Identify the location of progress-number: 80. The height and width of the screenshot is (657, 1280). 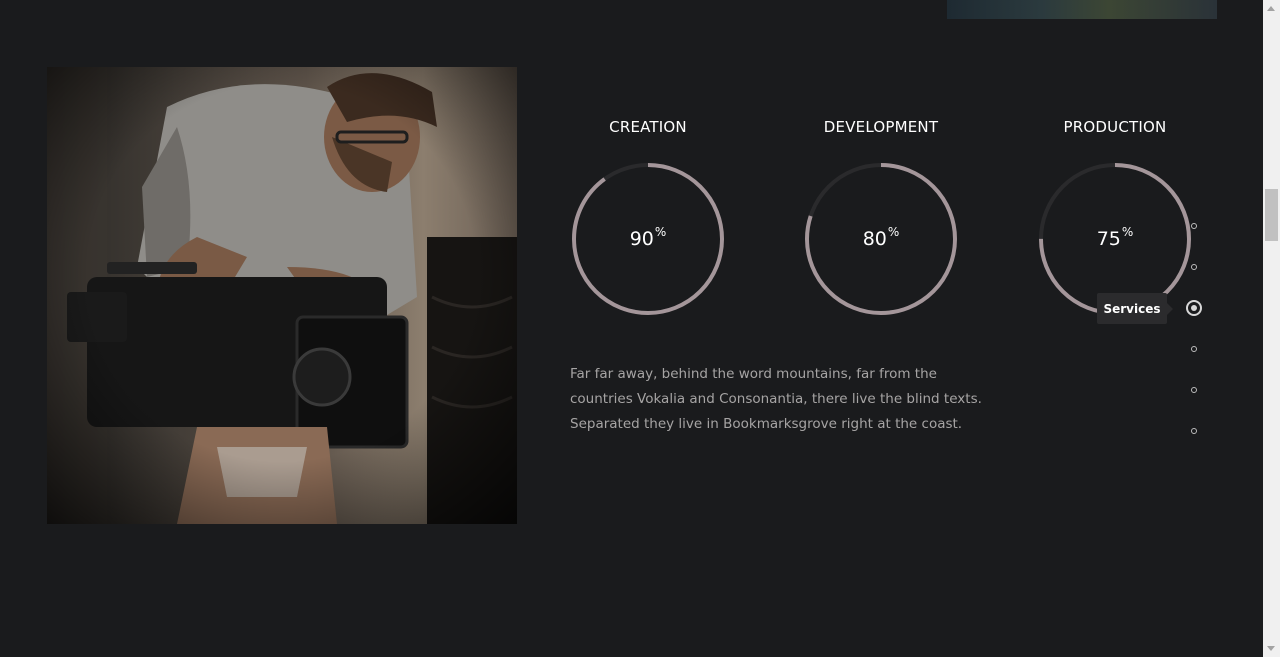
(874, 239).